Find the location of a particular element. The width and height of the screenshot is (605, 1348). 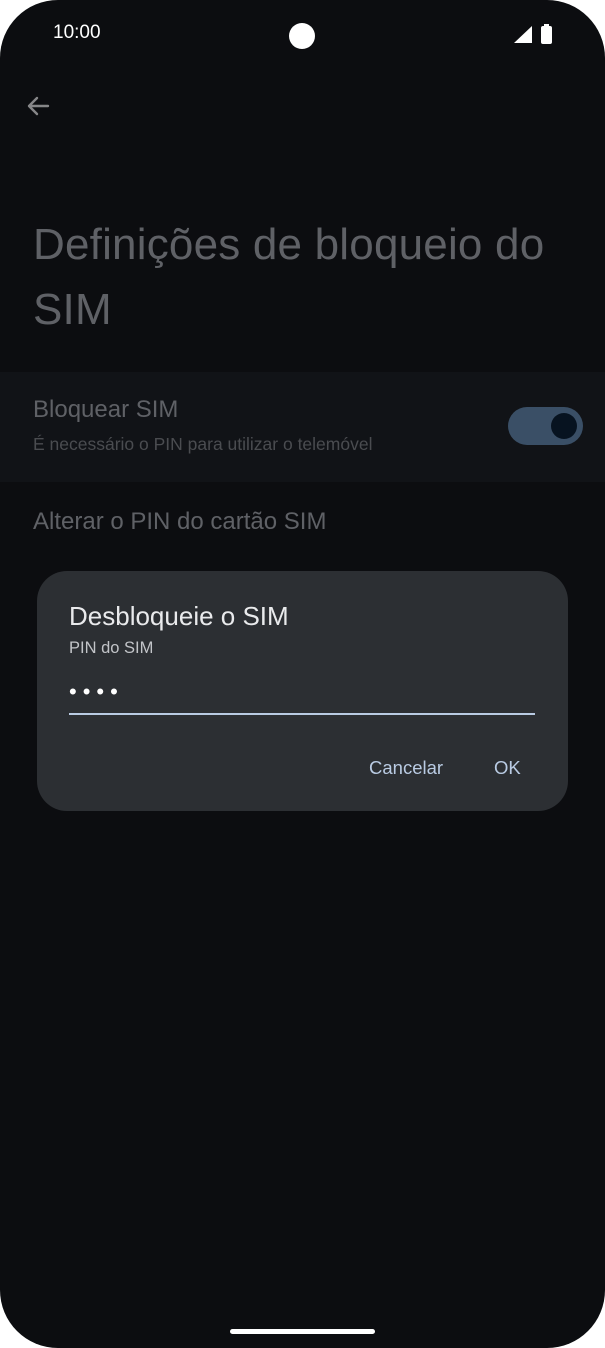

back-arrow-icon is located at coordinates (38, 106).